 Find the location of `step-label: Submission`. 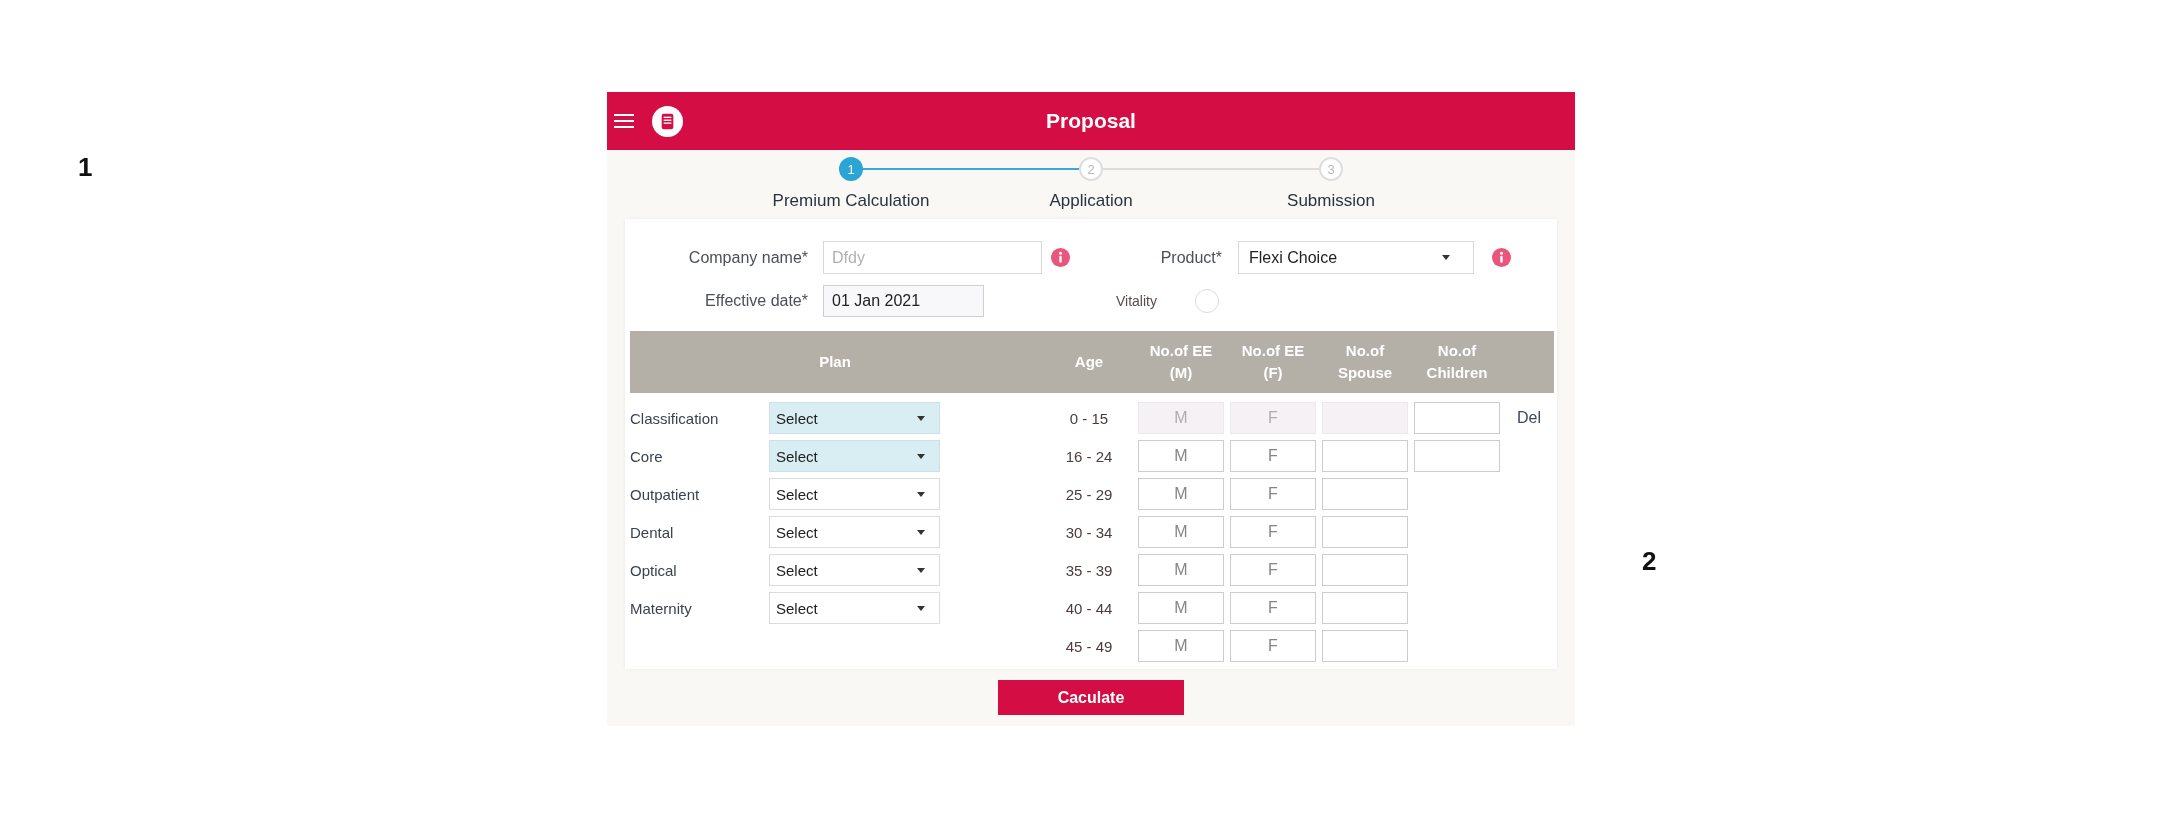

step-label: Submission is located at coordinates (1331, 201).